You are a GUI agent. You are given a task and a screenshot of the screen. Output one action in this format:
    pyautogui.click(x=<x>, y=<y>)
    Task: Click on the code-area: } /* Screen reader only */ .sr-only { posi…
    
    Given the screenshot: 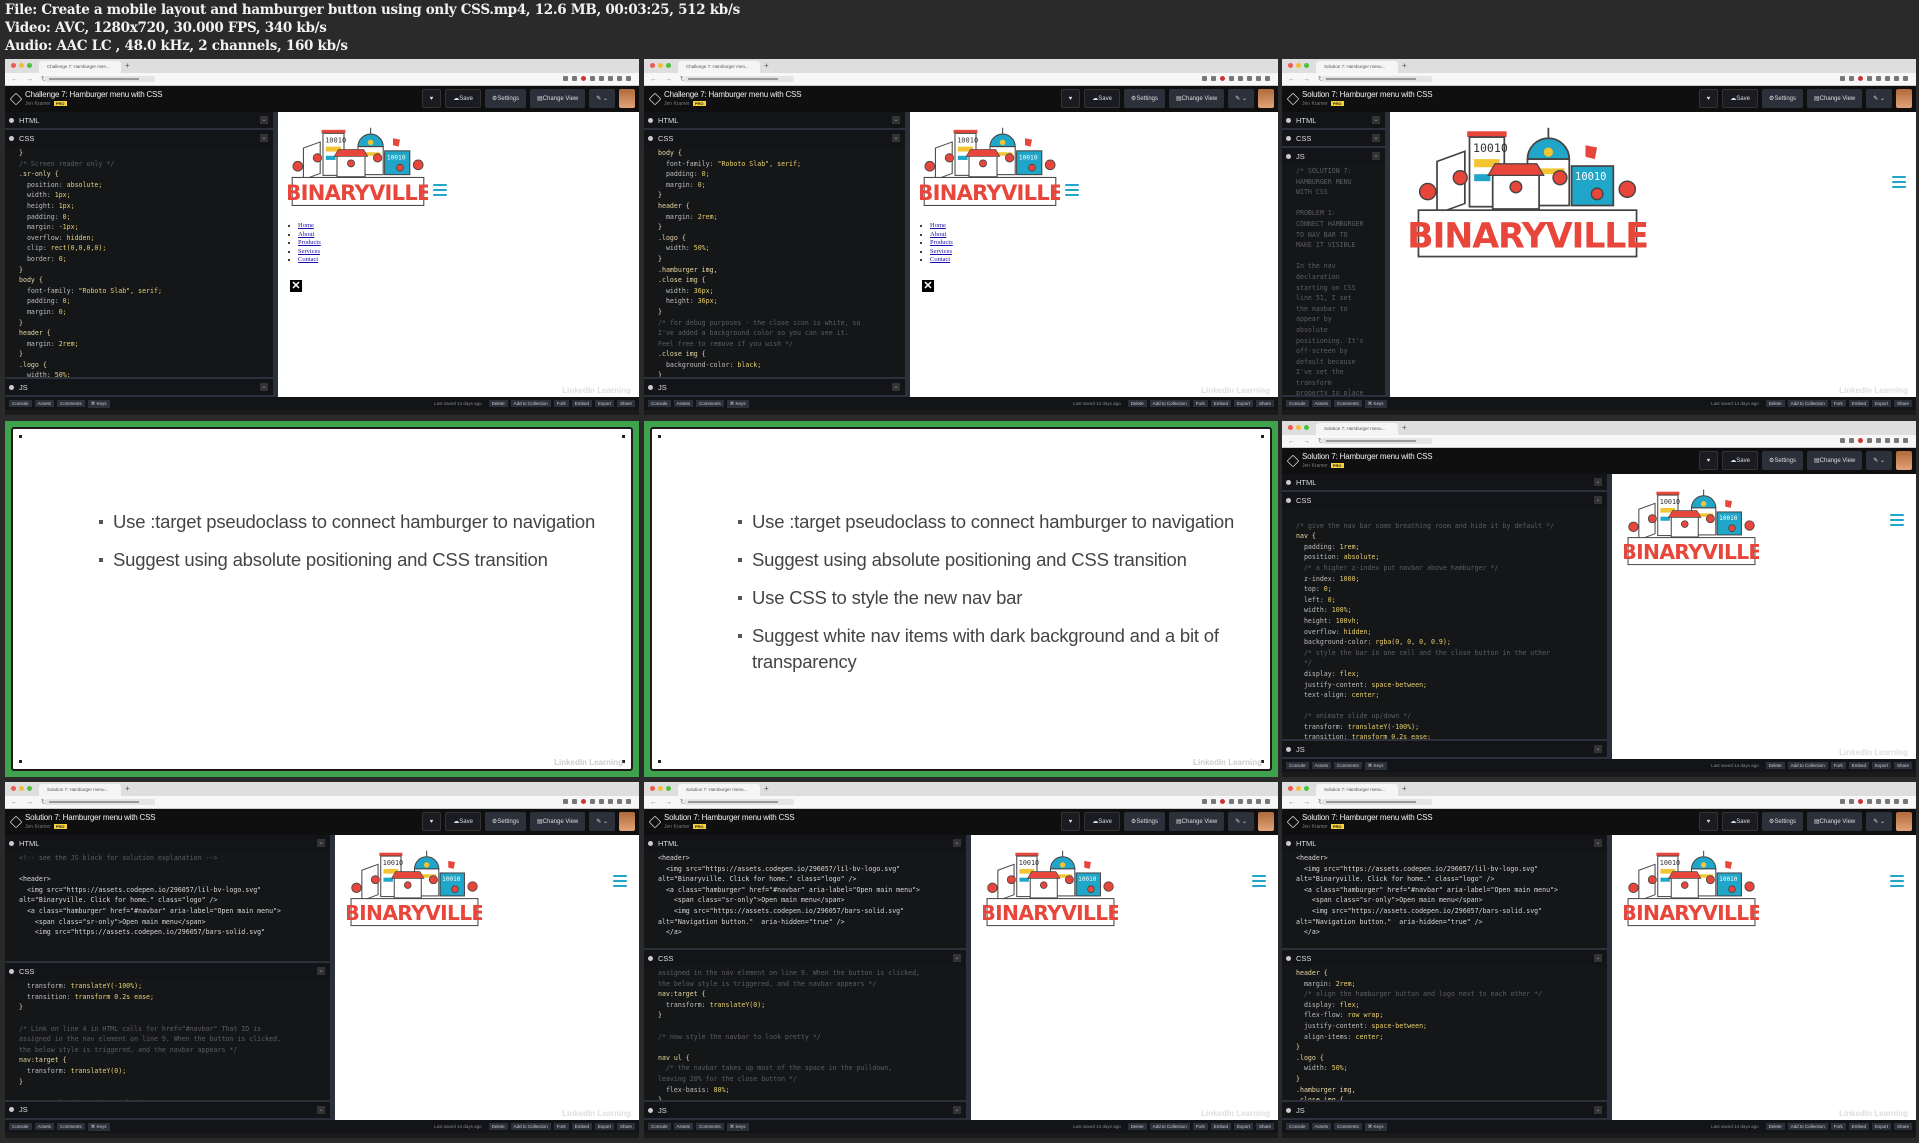 What is the action you would take?
    pyautogui.click(x=139, y=261)
    